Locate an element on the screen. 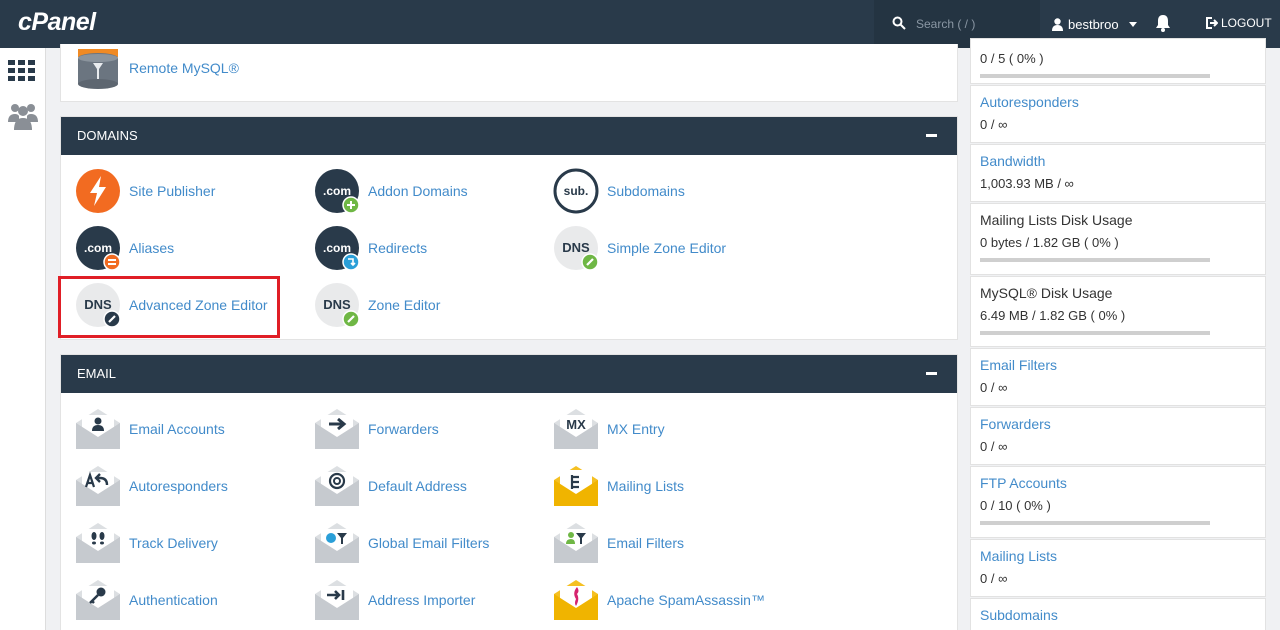  subdomains-item: sub. Subdomains is located at coordinates (619, 191).